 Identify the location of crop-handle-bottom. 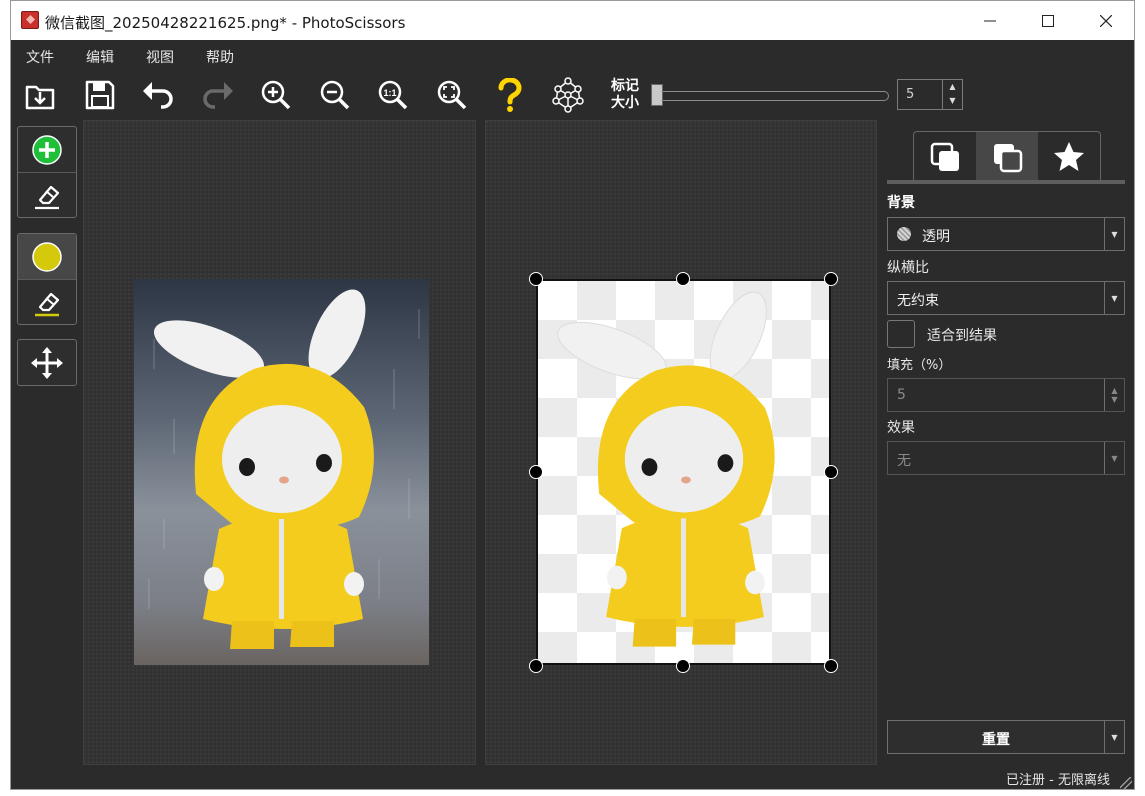
(683, 666).